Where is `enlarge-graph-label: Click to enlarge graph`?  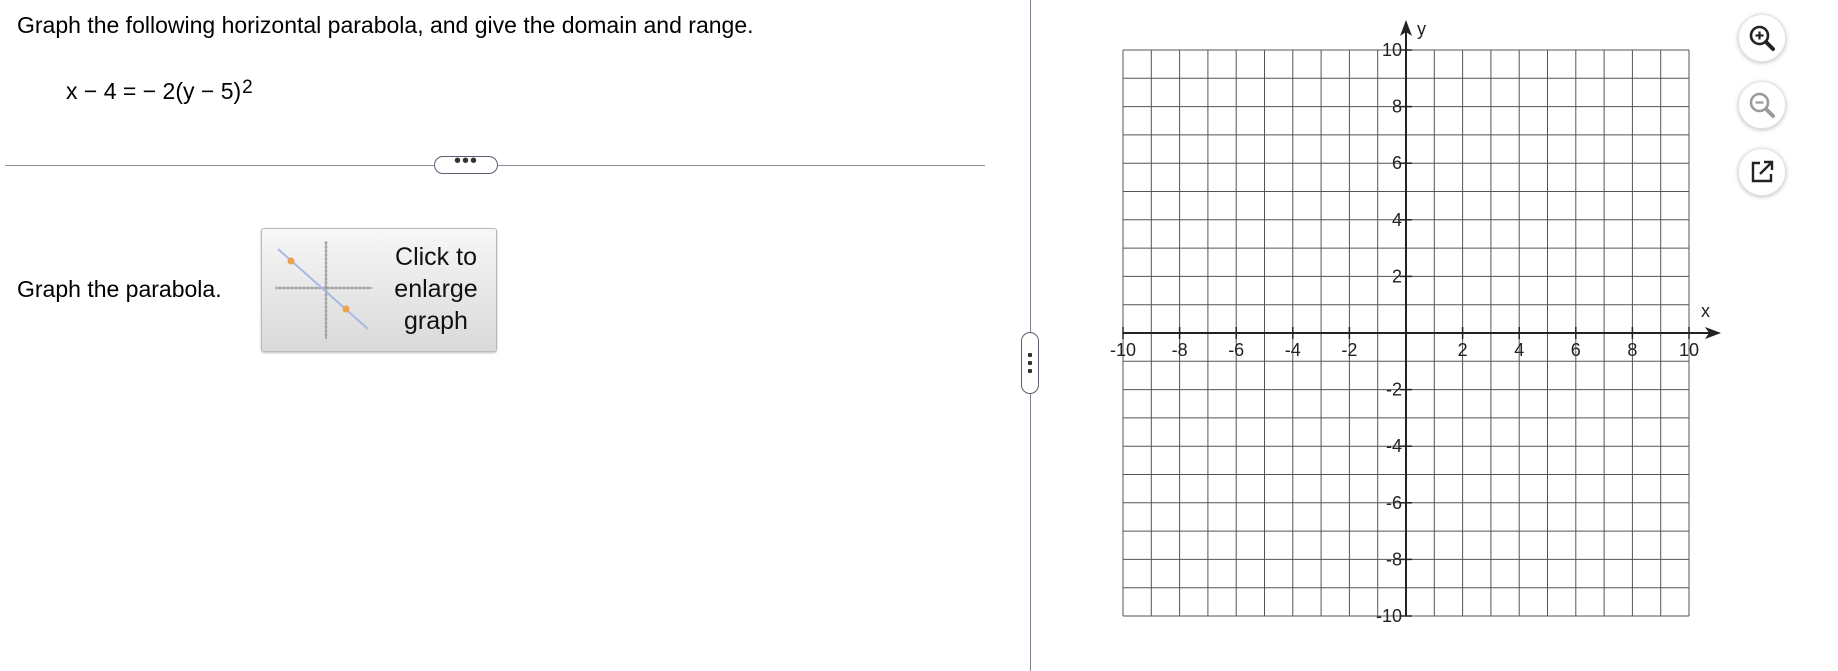
enlarge-graph-label: Click to enlarge graph is located at coordinates (436, 289).